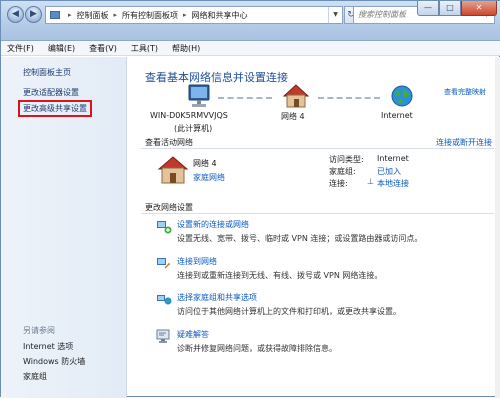  I want to click on network-label: 网络 4, so click(293, 116).